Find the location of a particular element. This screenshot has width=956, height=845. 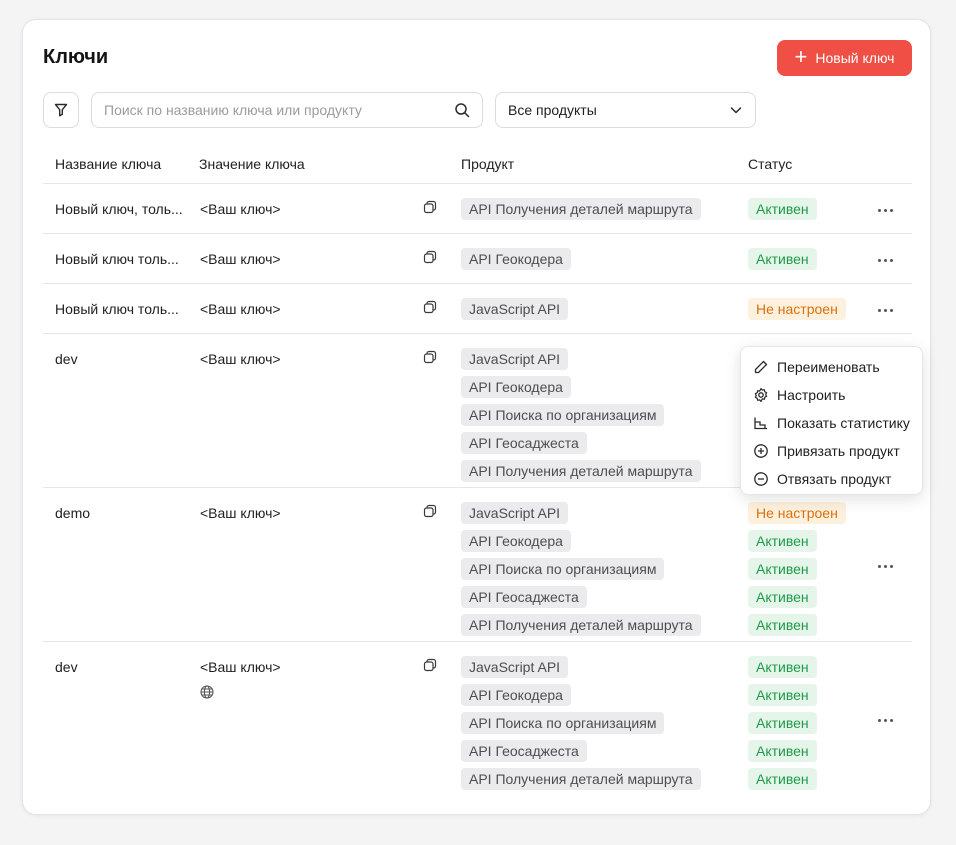

column-name: Название ключа is located at coordinates (108, 164).